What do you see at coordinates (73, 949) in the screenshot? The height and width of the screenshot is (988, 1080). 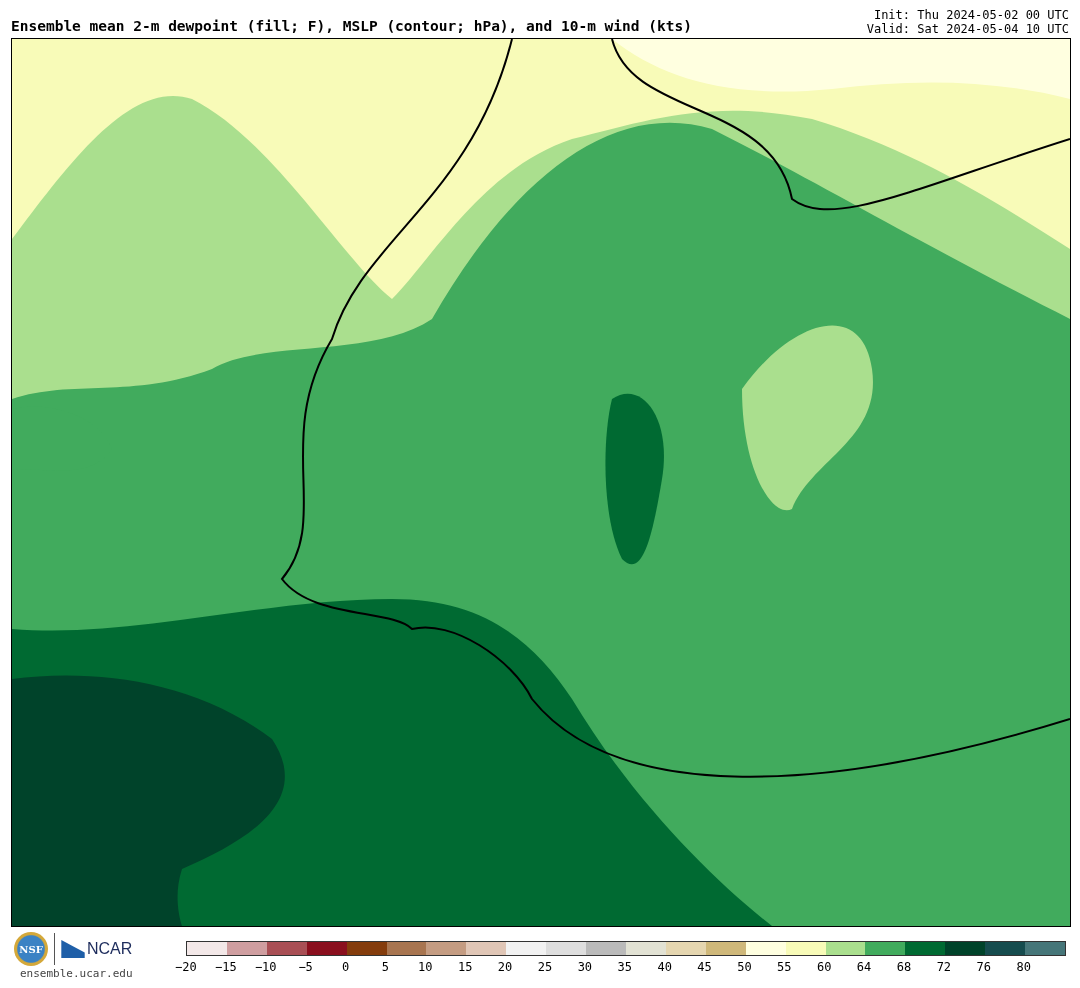 I see `ncar-mark-icon` at bounding box center [73, 949].